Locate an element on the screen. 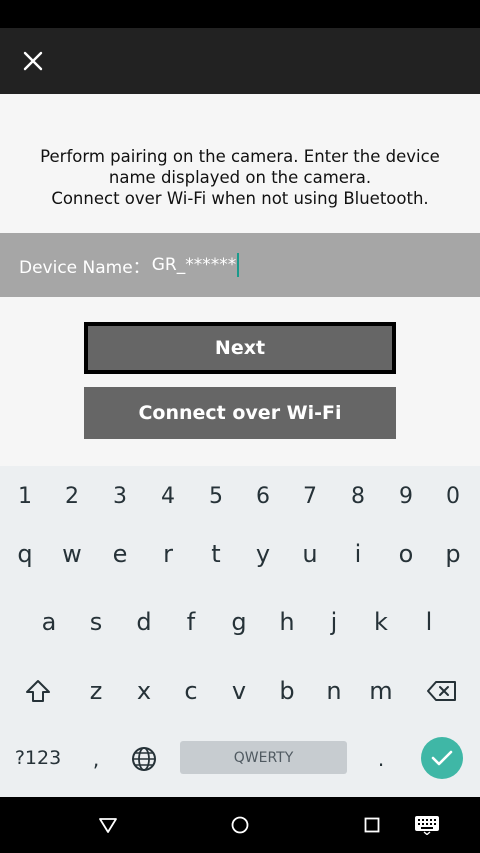  key-j: j is located at coordinates (334, 622).